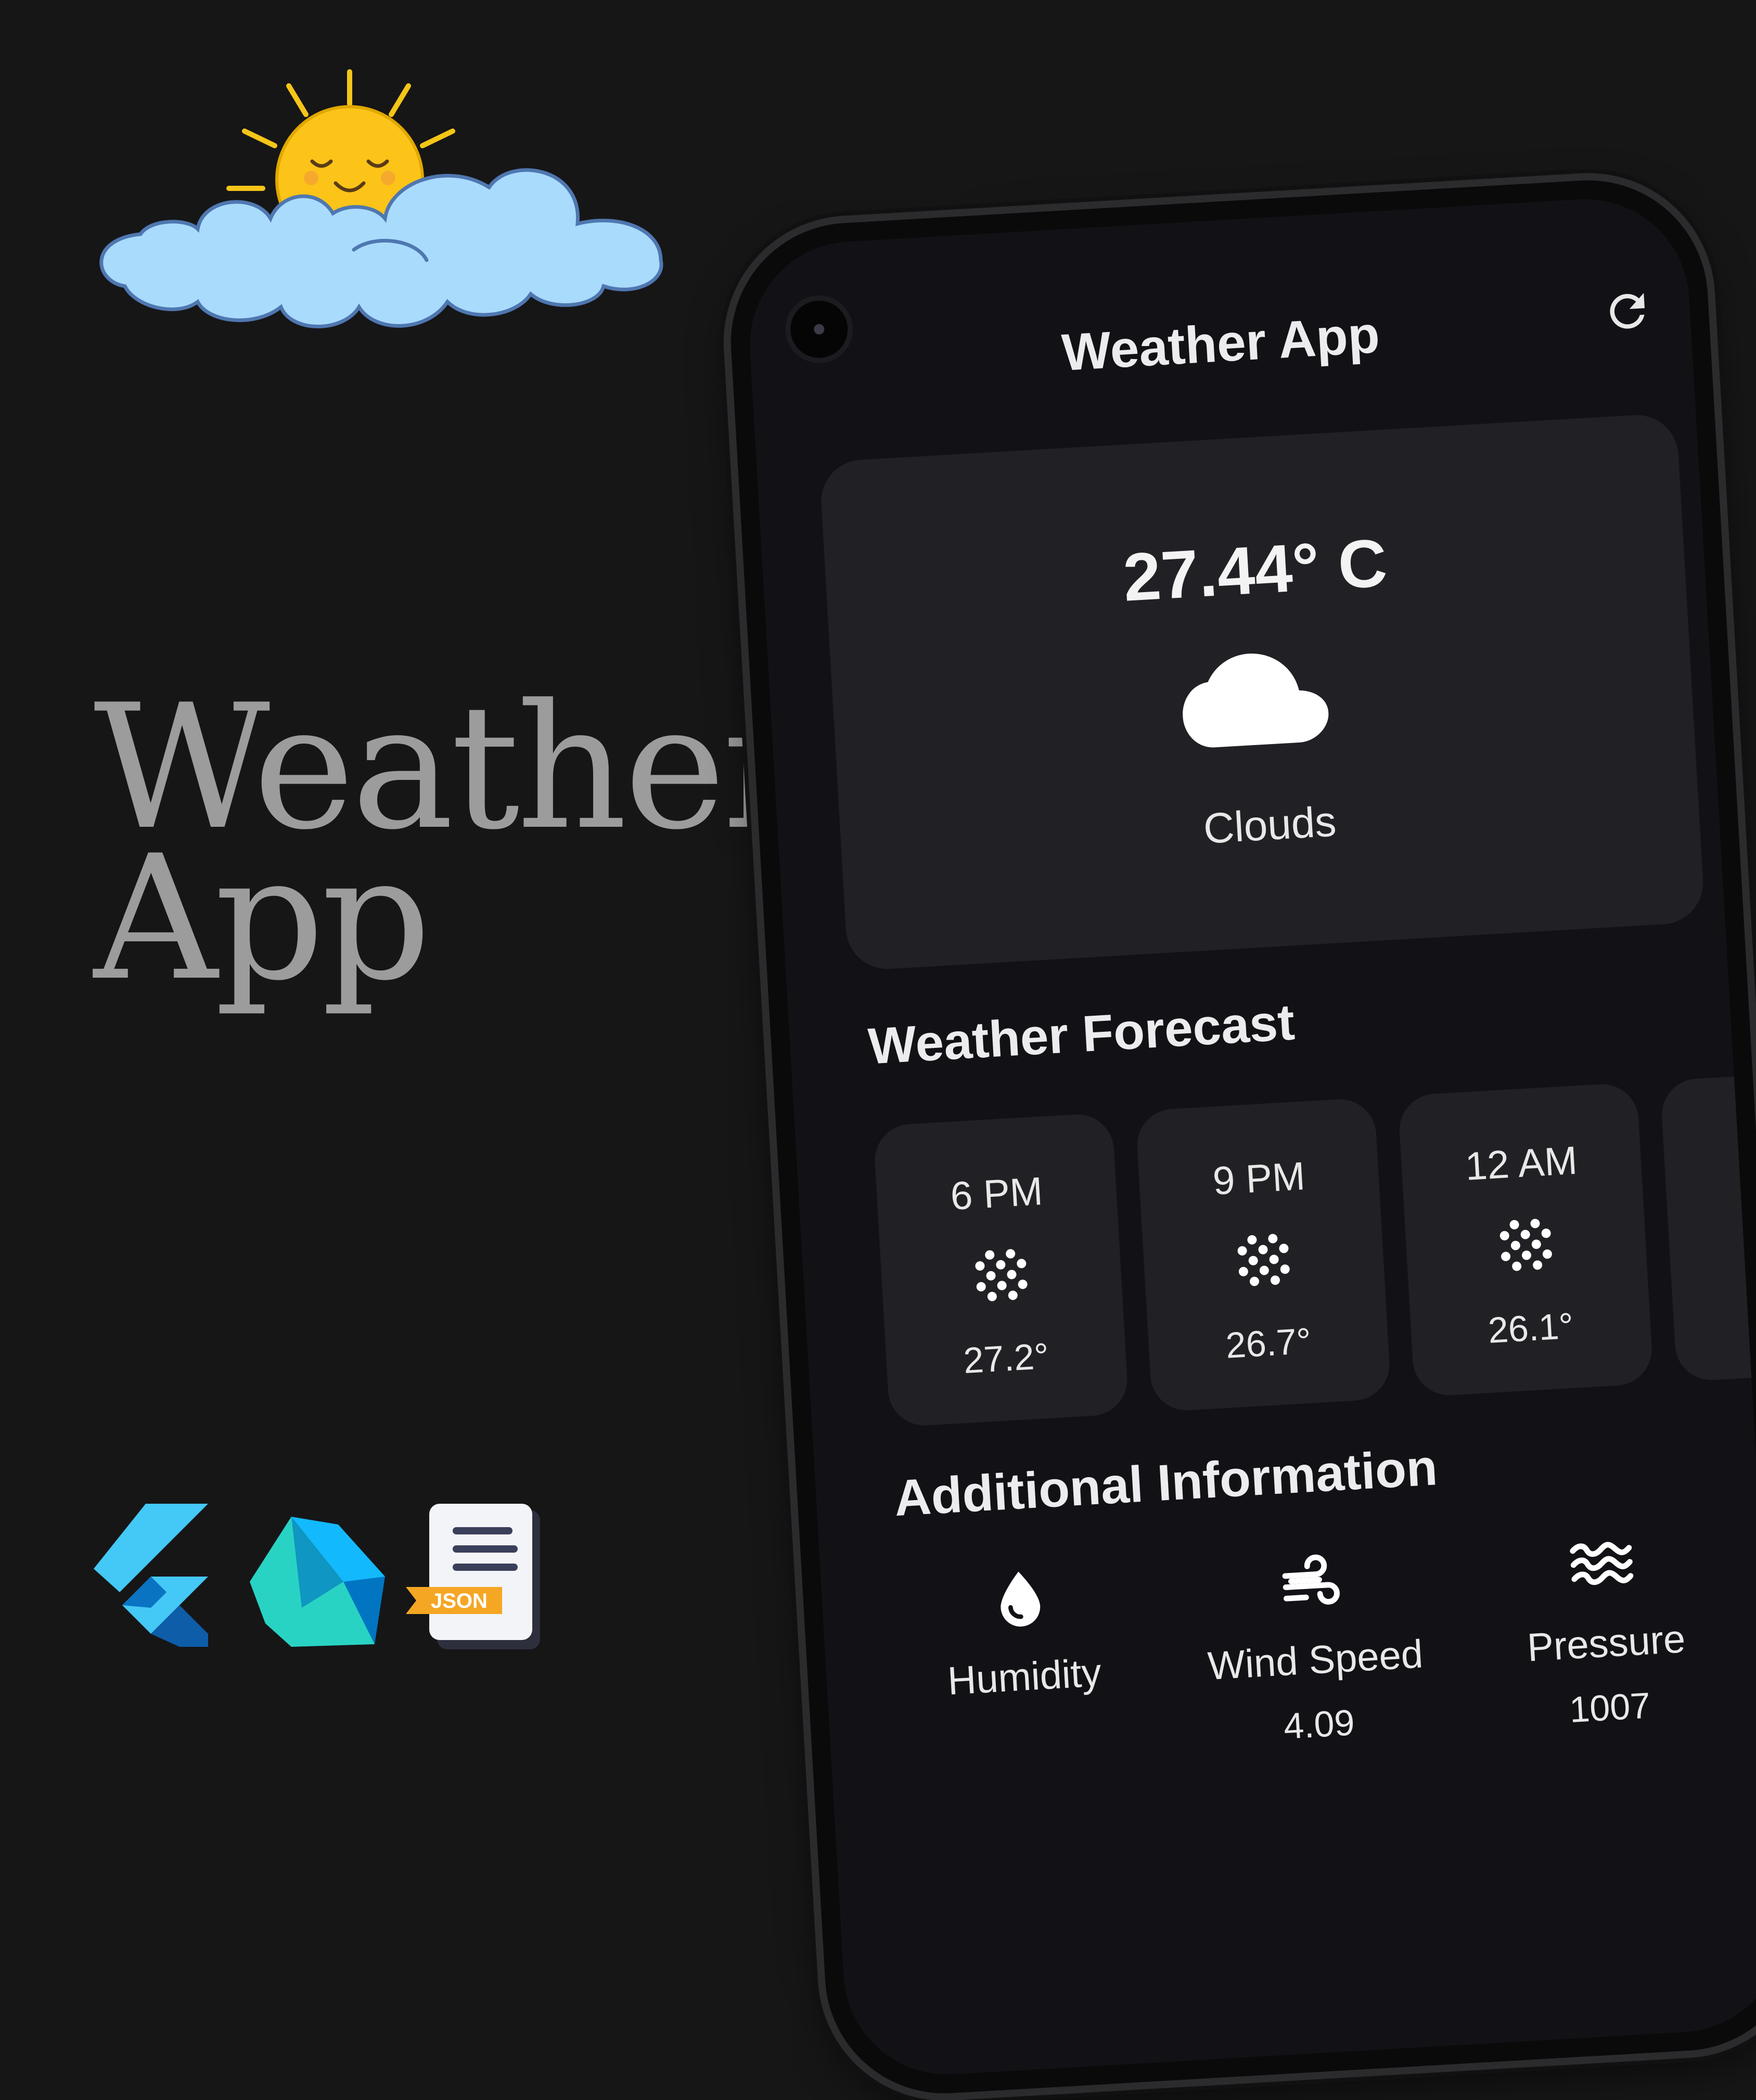  I want to click on current-condition: Clouds, so click(1270, 826).